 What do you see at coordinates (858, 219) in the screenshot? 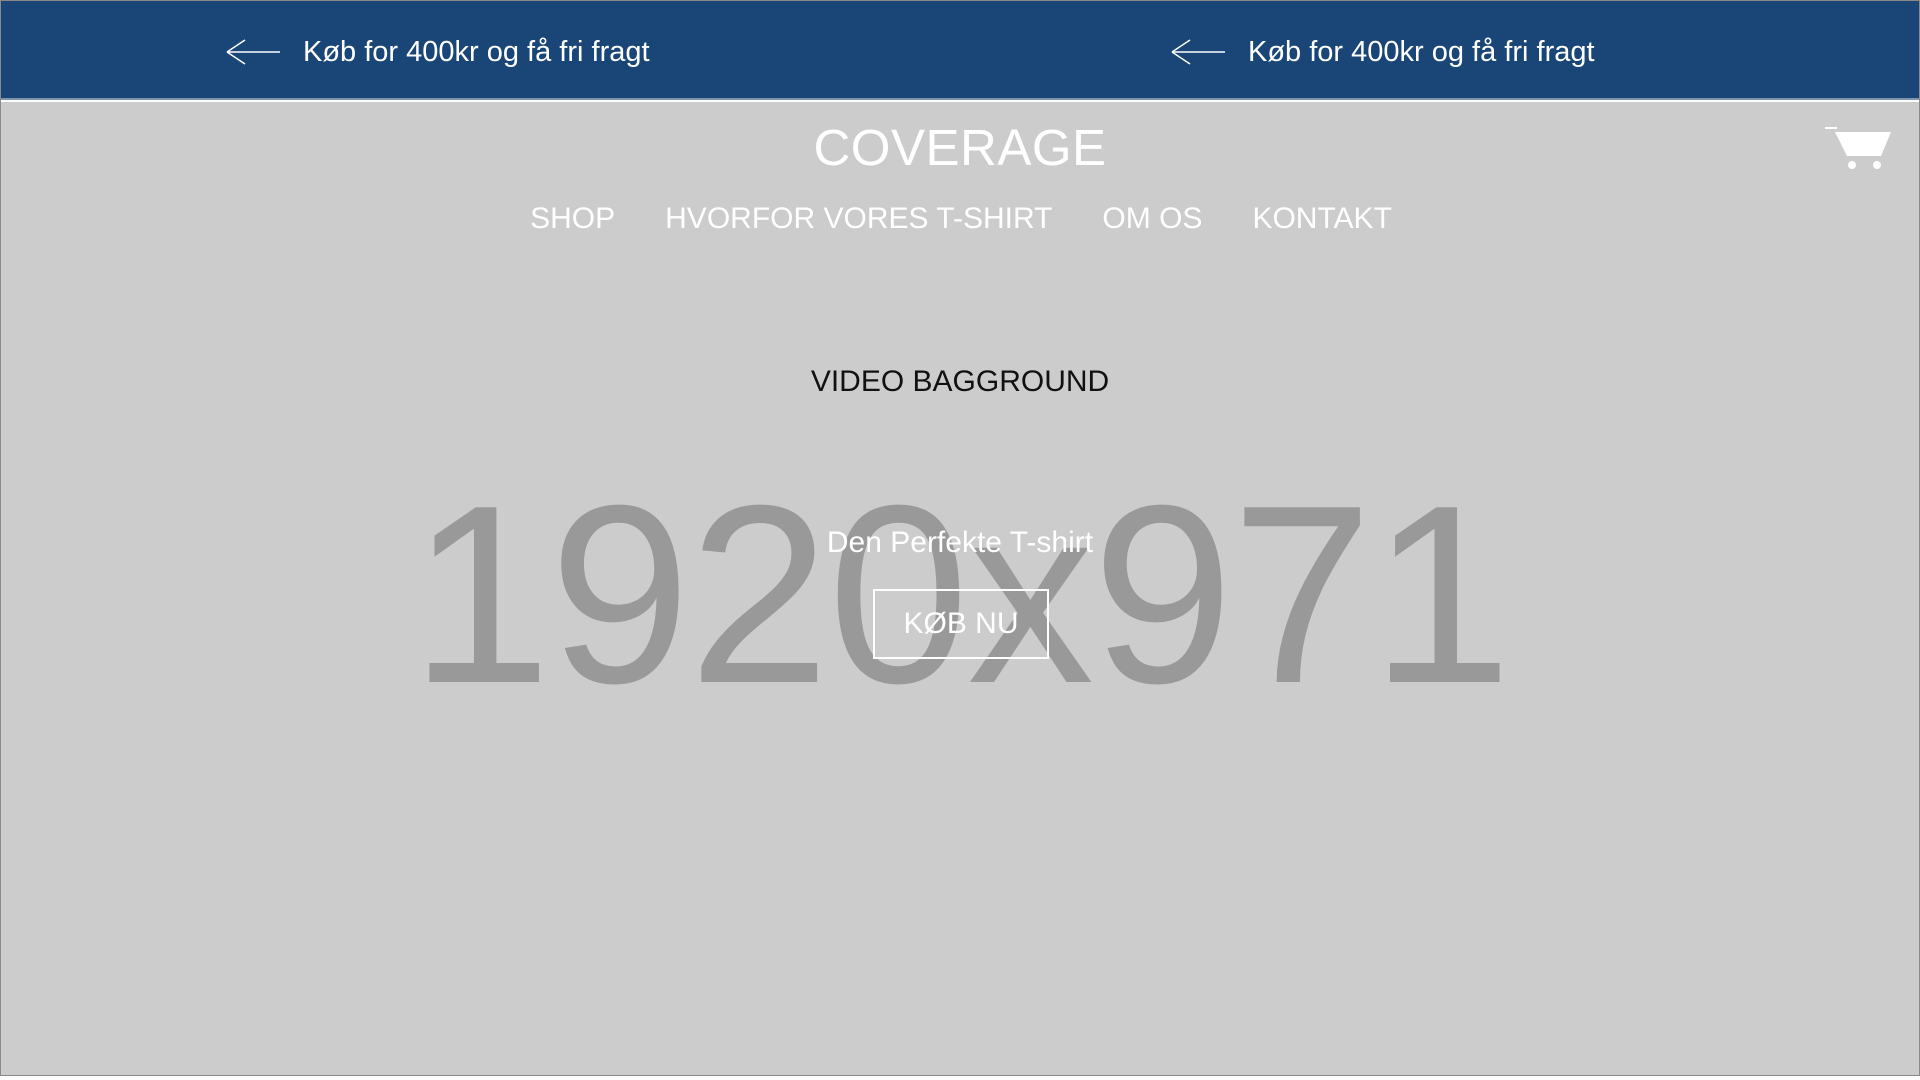
I see `nav-item-why-our-tshirt: HVORFOR VORES T-SHIRT` at bounding box center [858, 219].